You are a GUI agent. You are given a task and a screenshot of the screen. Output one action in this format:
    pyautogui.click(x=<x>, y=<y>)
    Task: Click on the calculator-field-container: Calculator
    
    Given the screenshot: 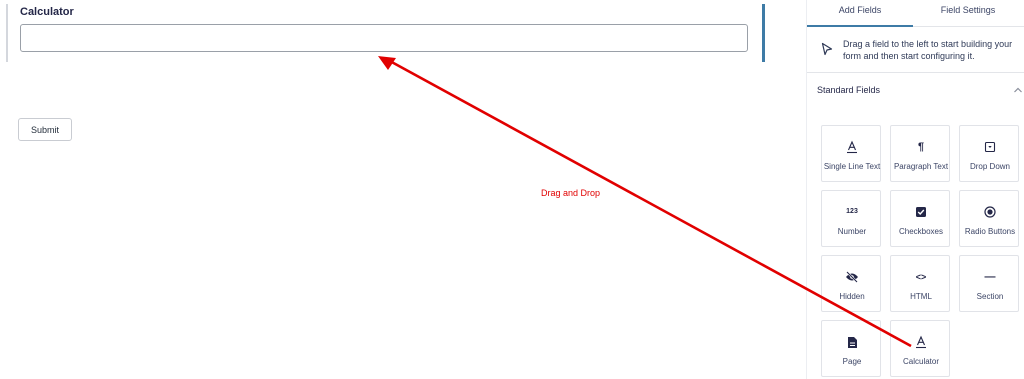 What is the action you would take?
    pyautogui.click(x=385, y=33)
    